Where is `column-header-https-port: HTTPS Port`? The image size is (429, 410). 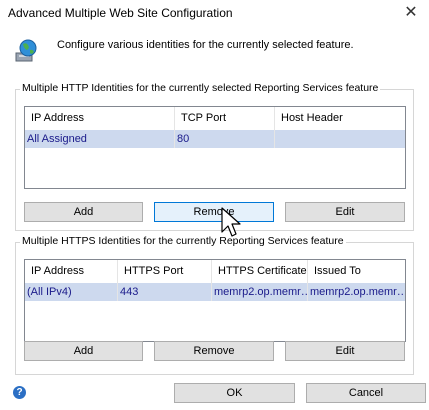
column-header-https-port: HTTPS Port is located at coordinates (165, 271).